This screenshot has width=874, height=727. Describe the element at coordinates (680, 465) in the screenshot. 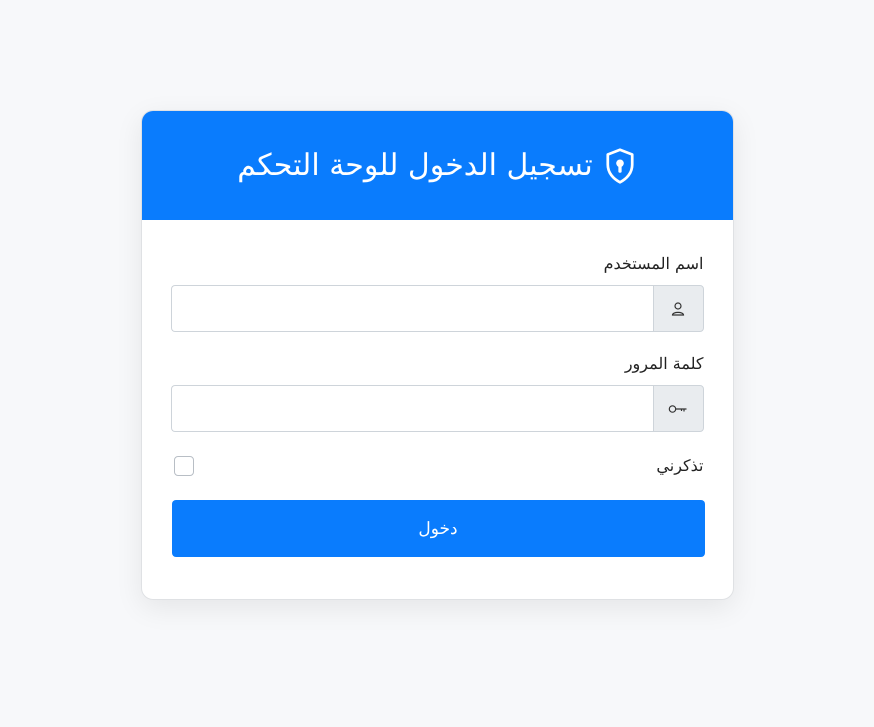

I see `remember-label: تذكرني` at that location.